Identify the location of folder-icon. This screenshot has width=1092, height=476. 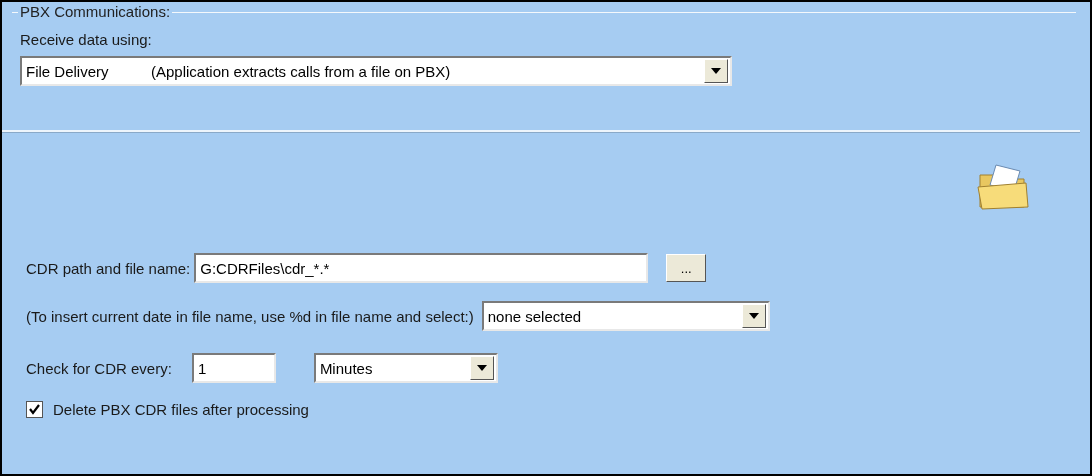
(1004, 187).